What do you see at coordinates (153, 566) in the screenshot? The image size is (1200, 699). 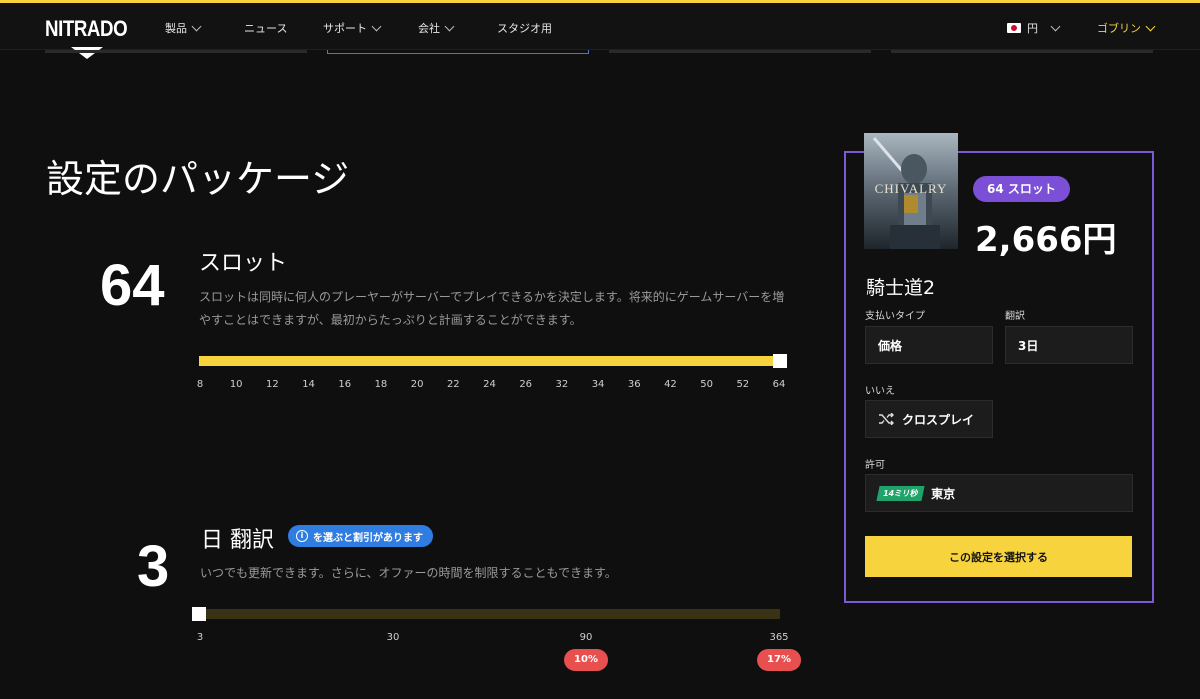 I see `days-count-display: 3` at bounding box center [153, 566].